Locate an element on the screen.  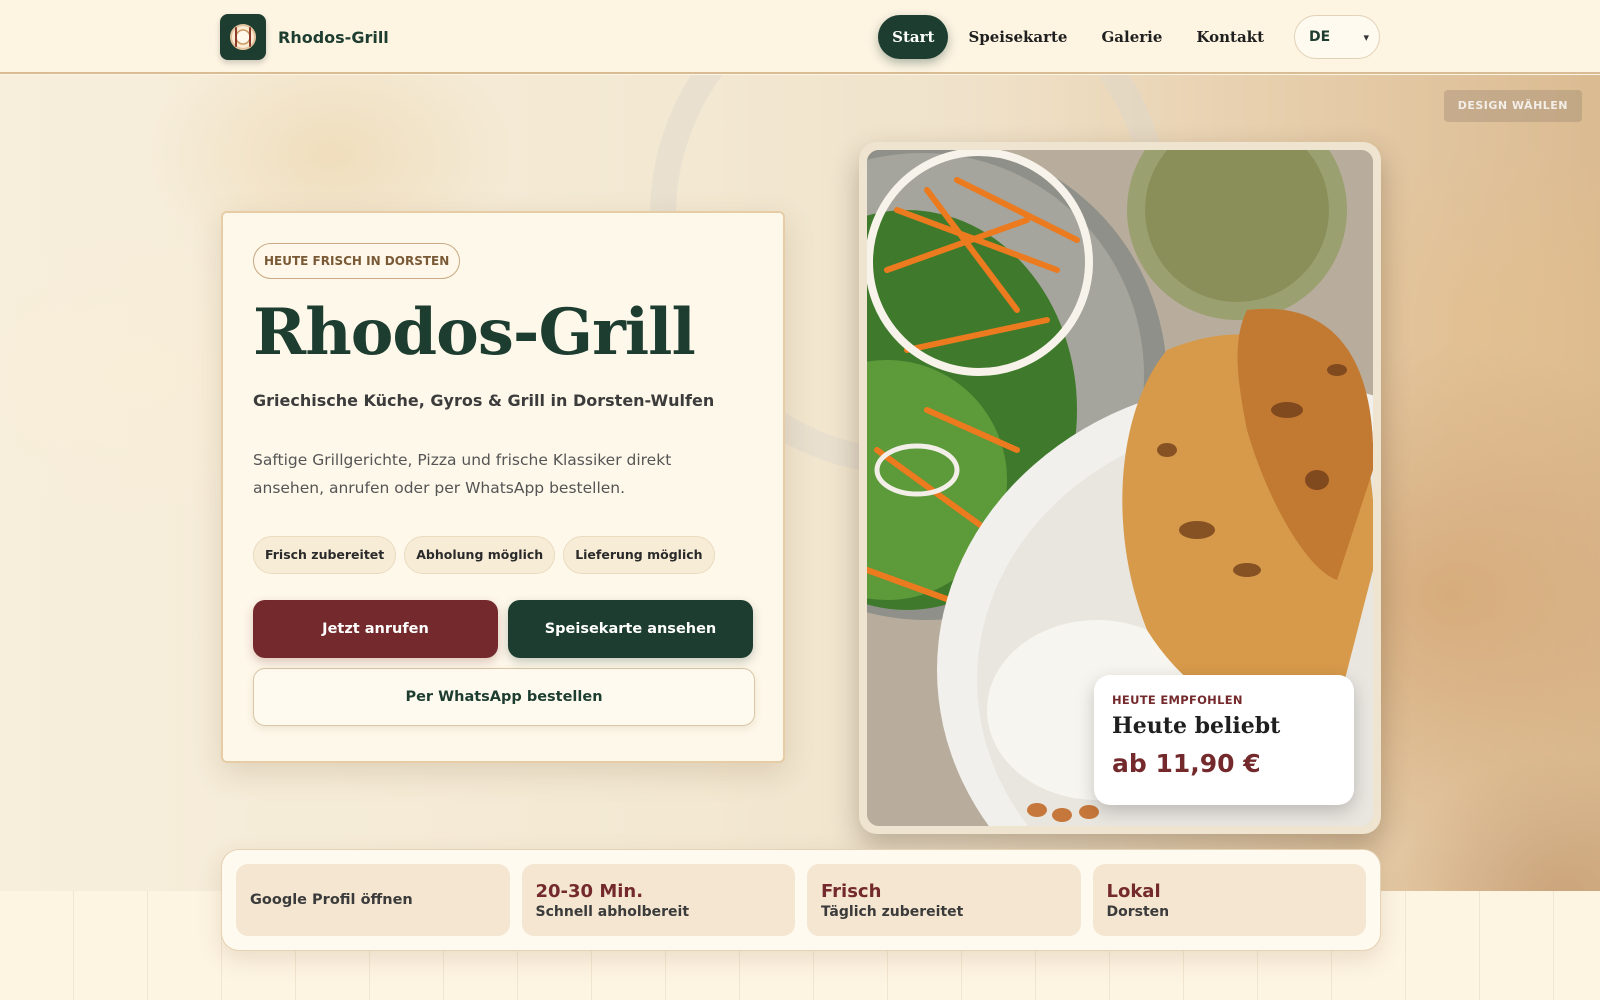
google-profile-link: Google Profil öffnen is located at coordinates (373, 900).